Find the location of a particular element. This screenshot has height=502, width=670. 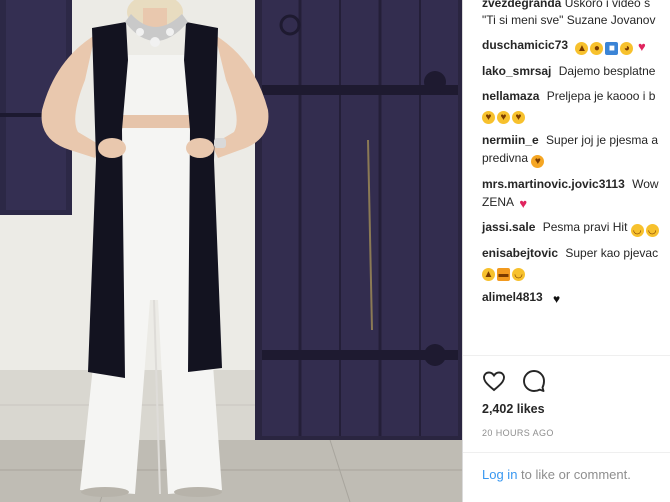

comment-item: nellamaza Preljepa je kaooo i b ♥ ♥ ♥ is located at coordinates (576, 105).